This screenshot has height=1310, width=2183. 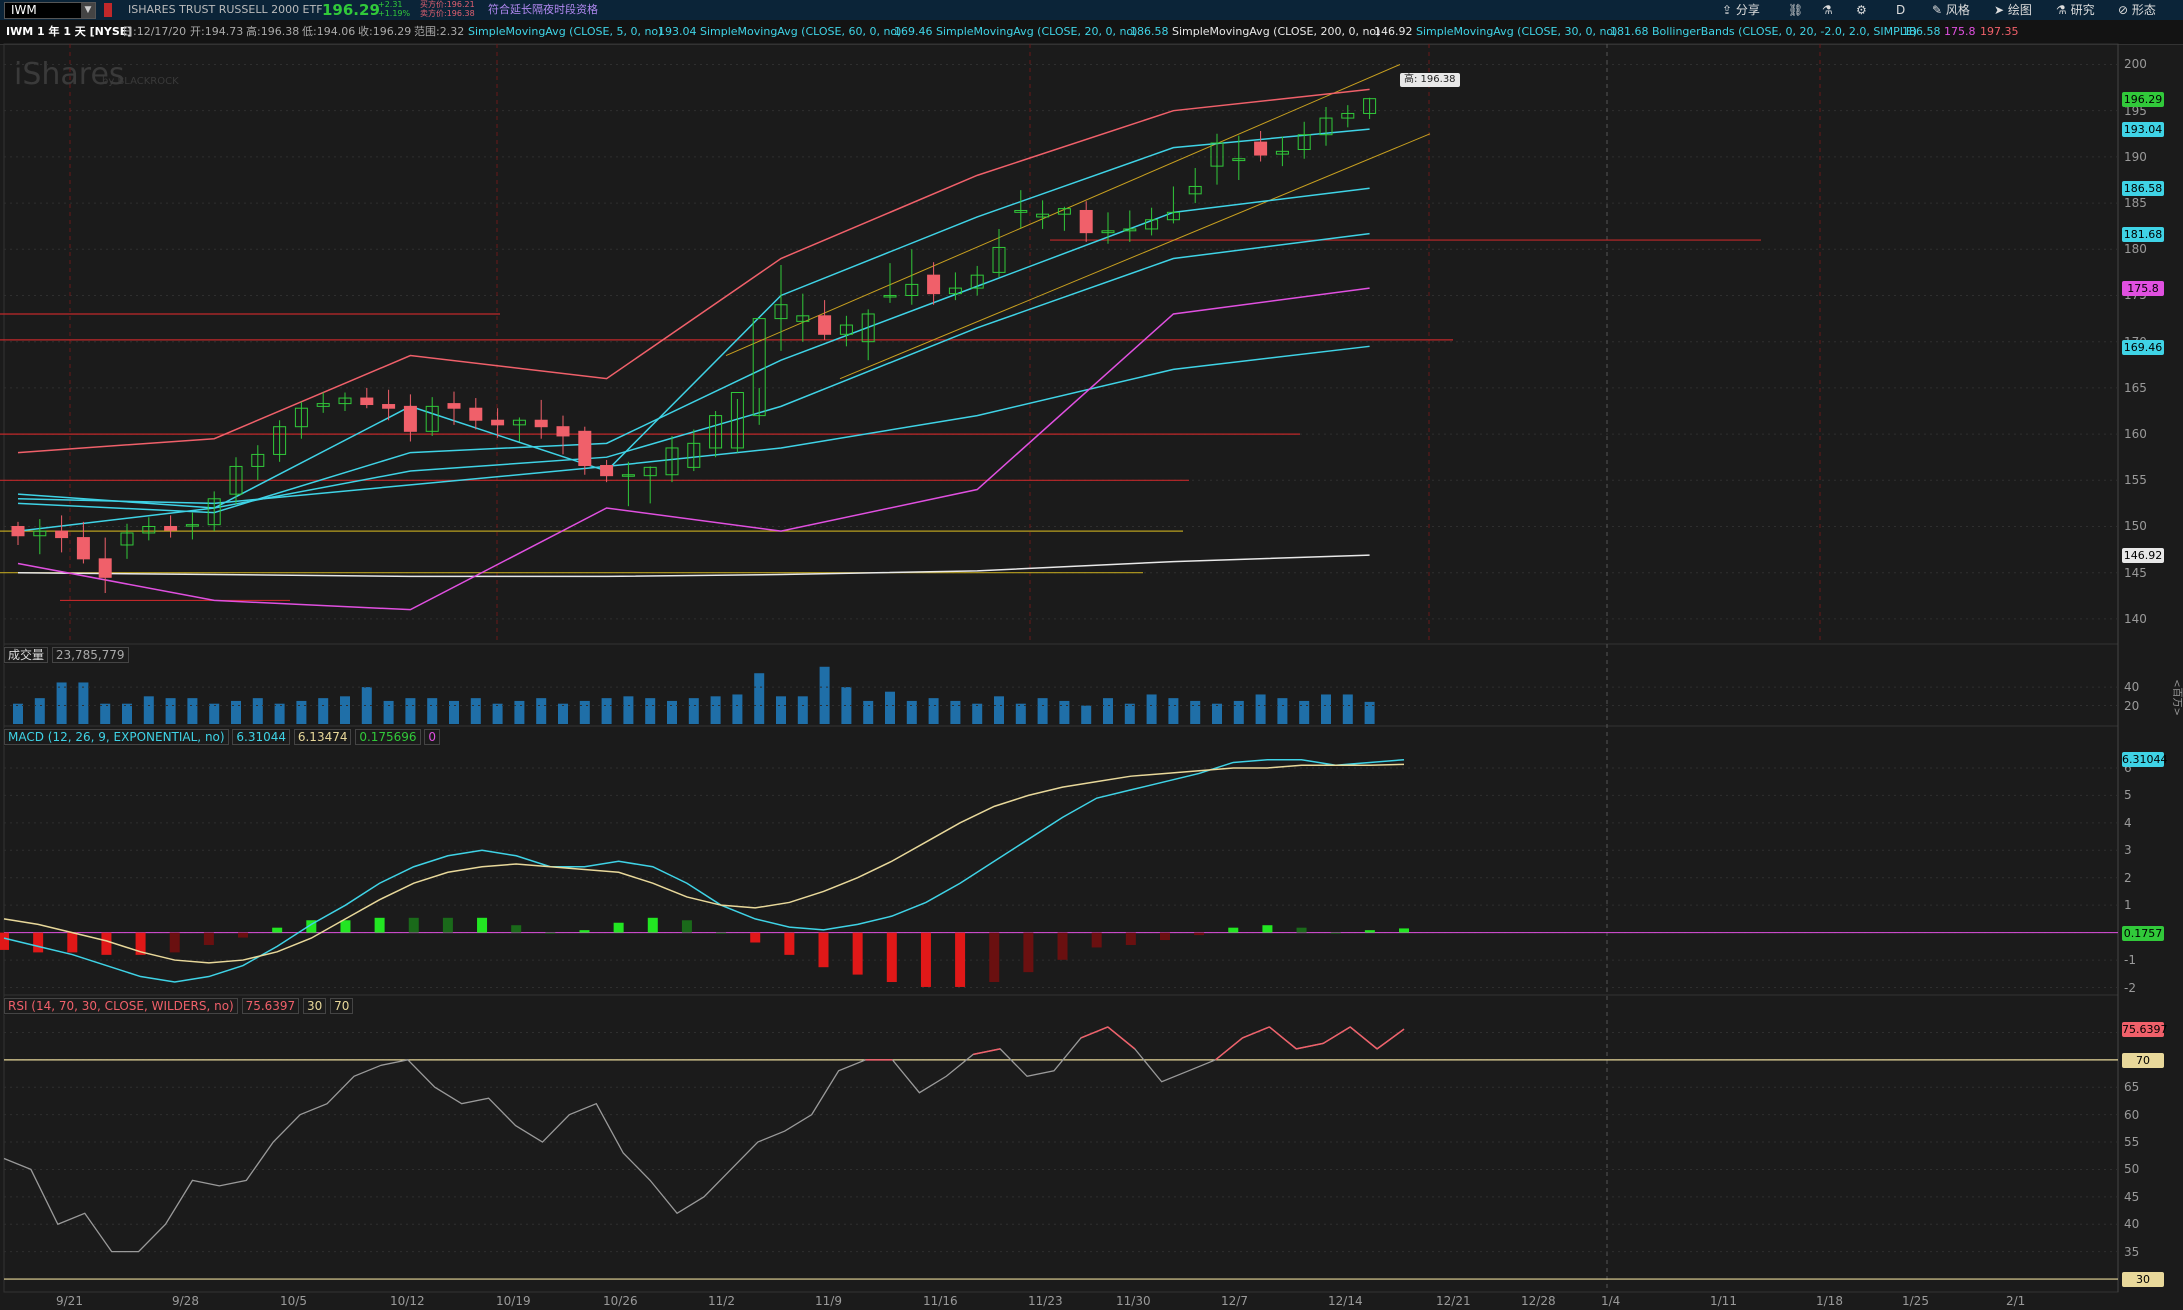 What do you see at coordinates (90, 655) in the screenshot?
I see `volume-value: 23,785,779` at bounding box center [90, 655].